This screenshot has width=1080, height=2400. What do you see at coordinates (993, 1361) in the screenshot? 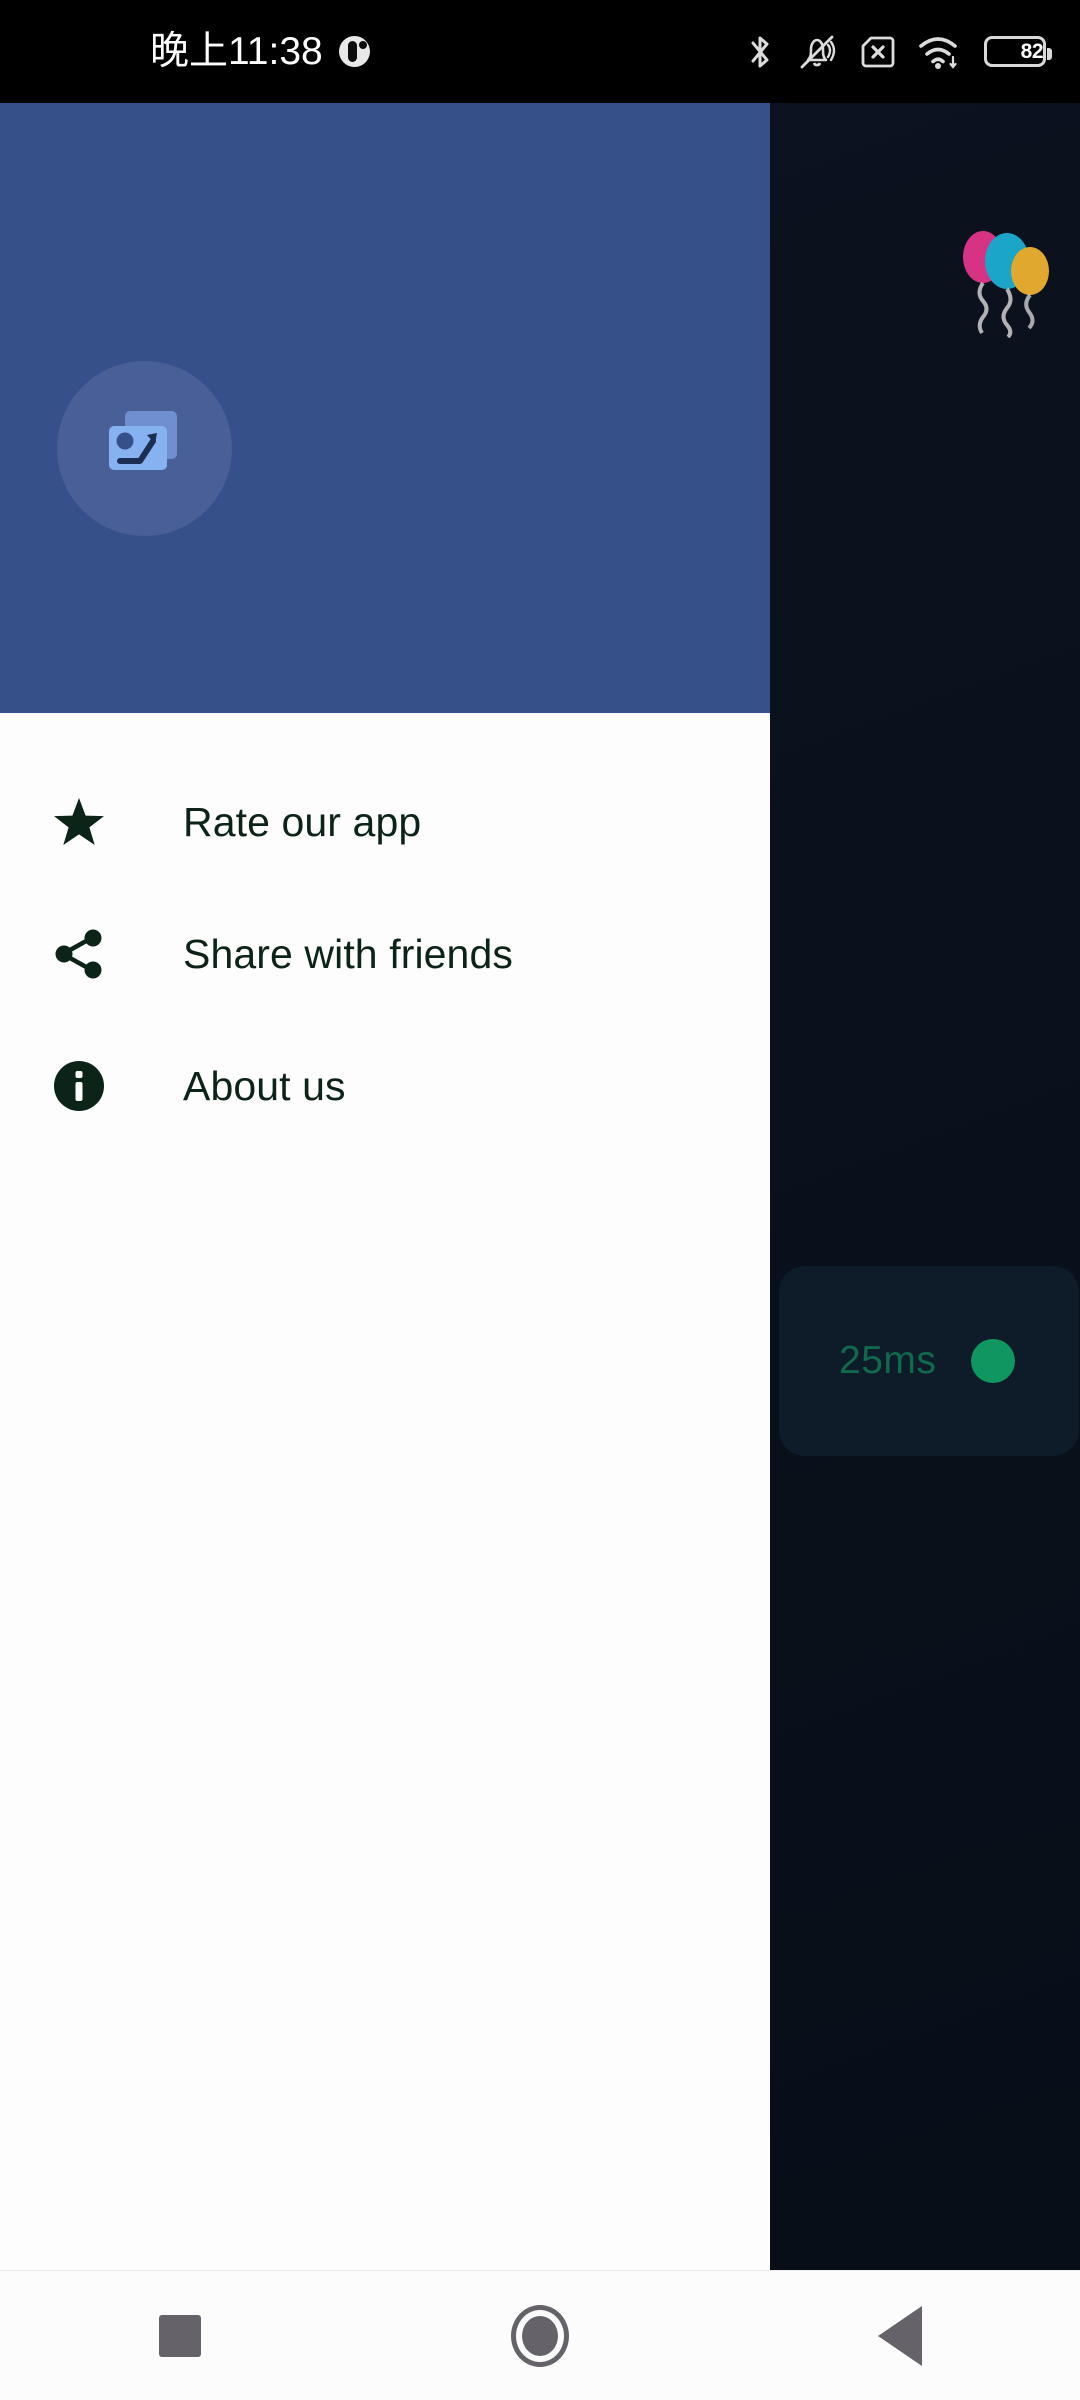
I see `connection-status-dot` at bounding box center [993, 1361].